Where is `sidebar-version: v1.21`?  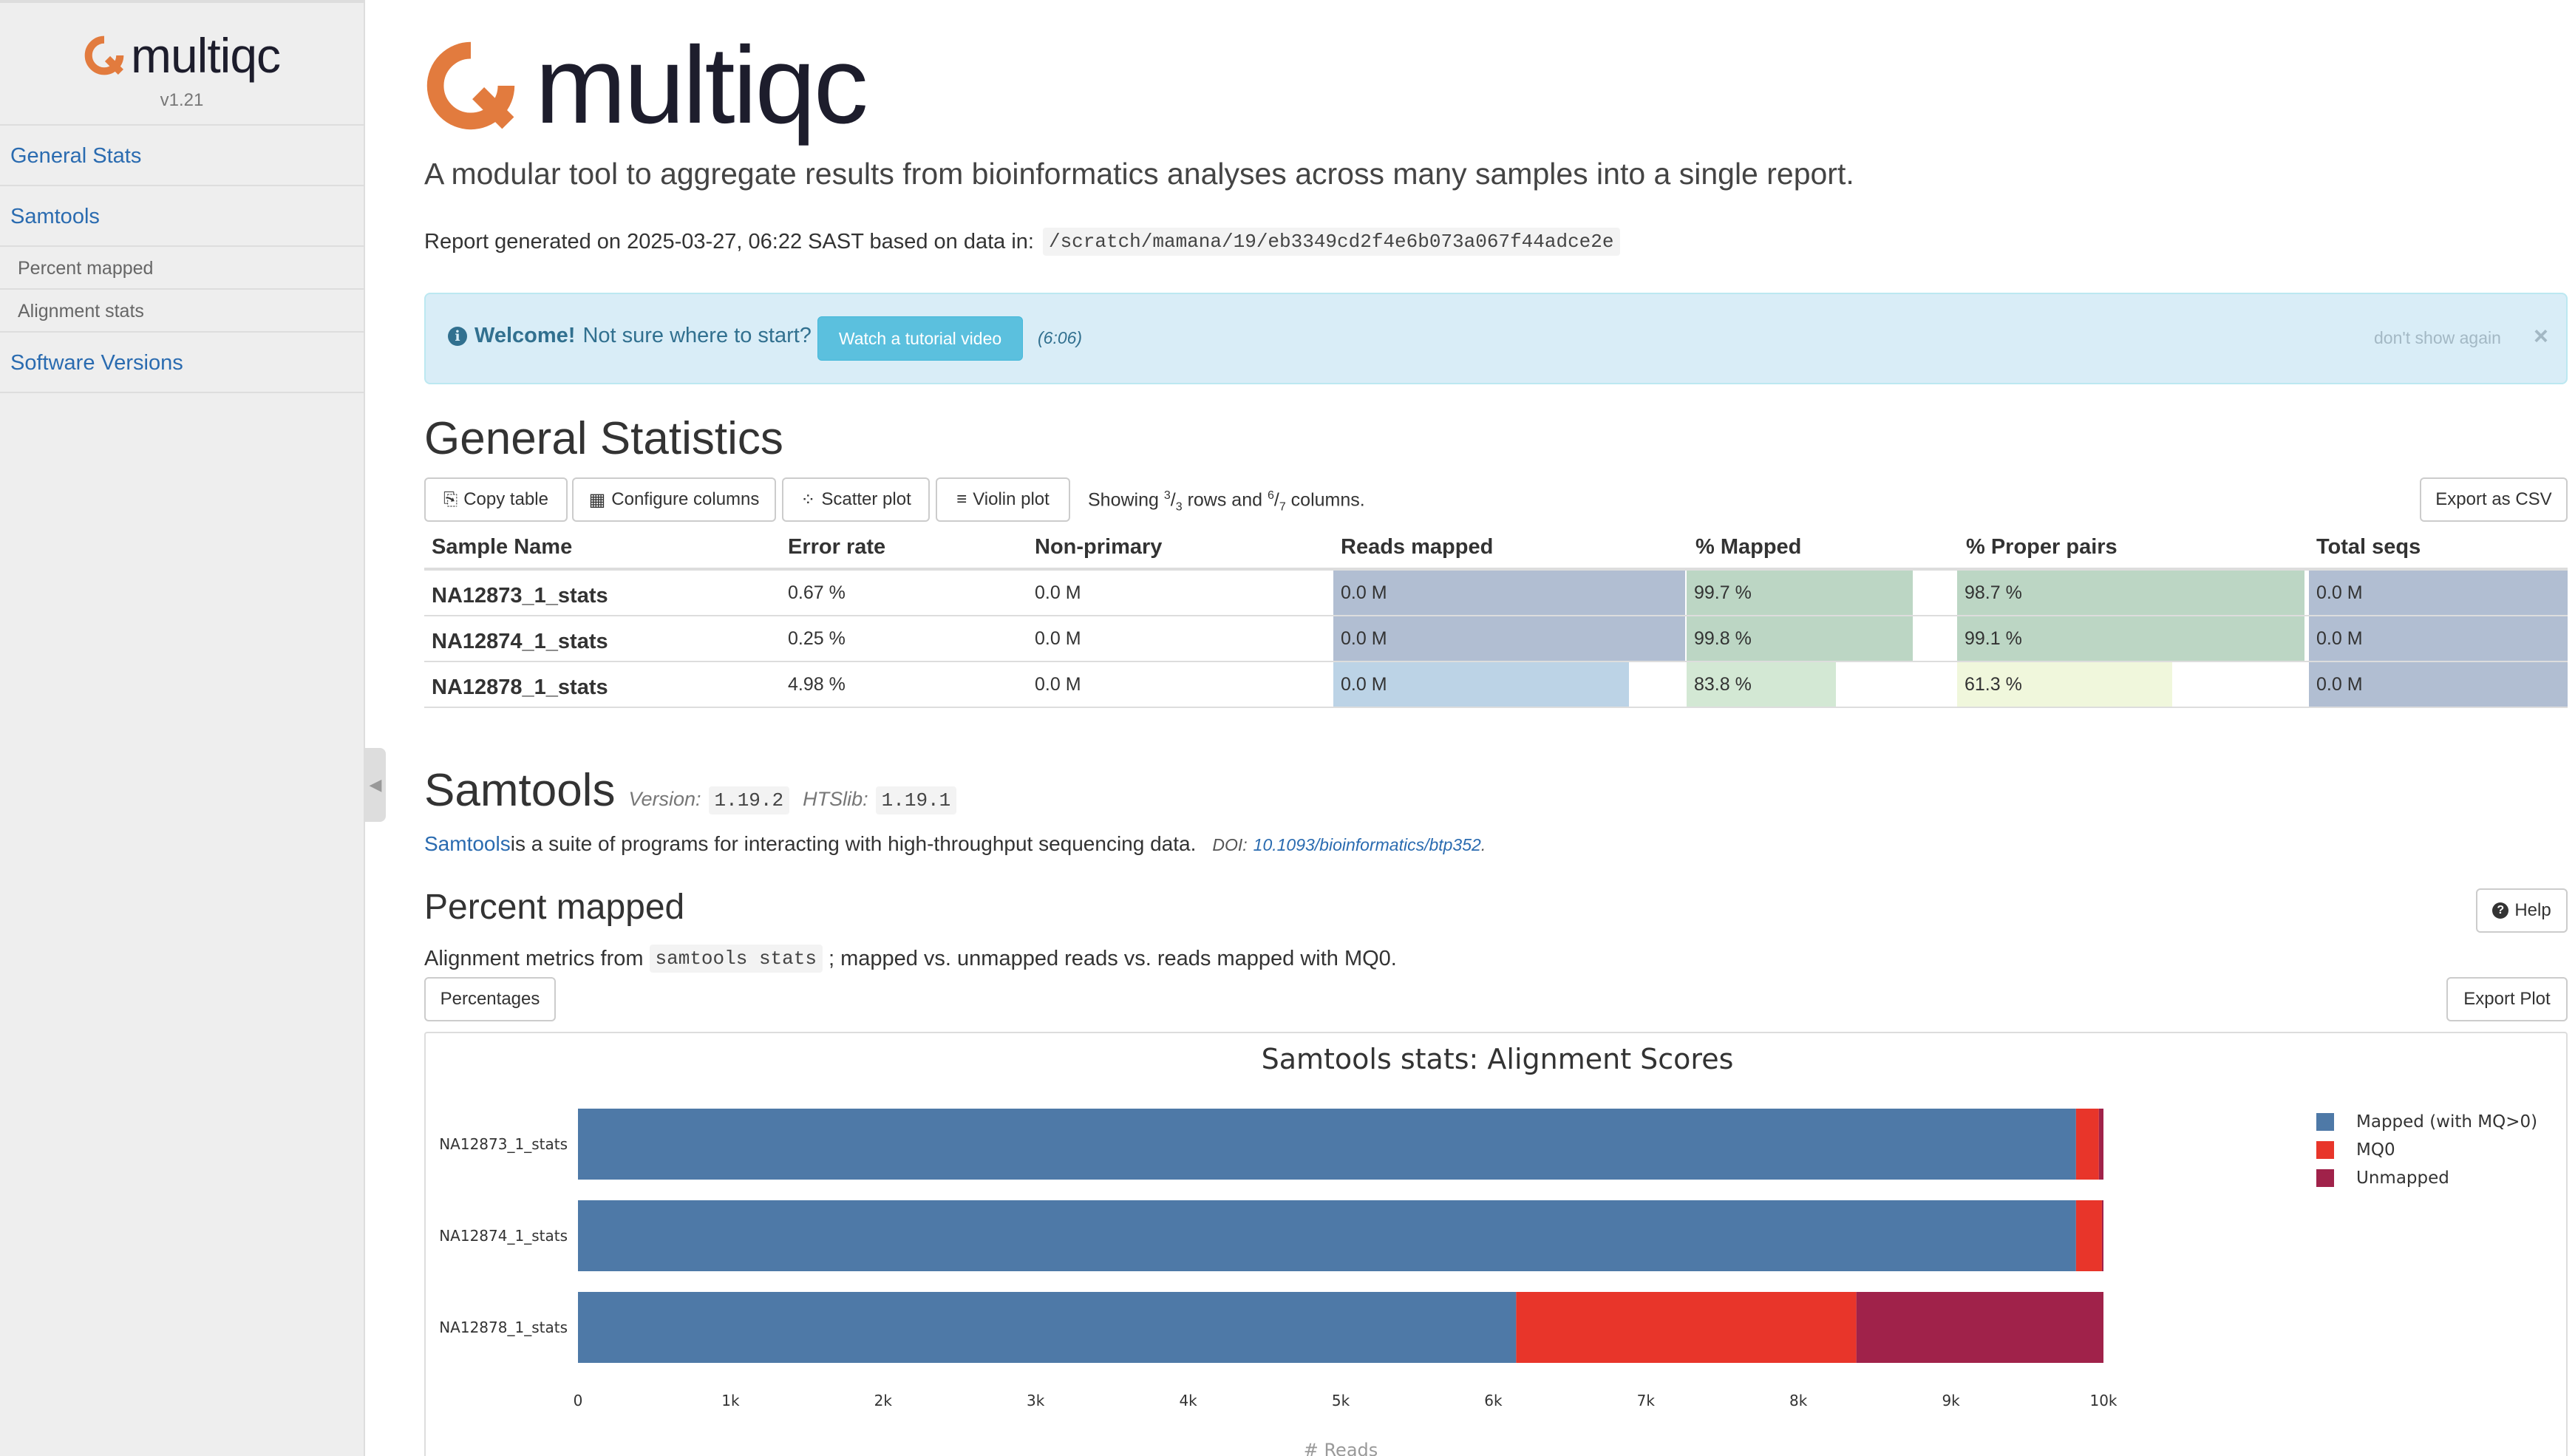 sidebar-version: v1.21 is located at coordinates (182, 100).